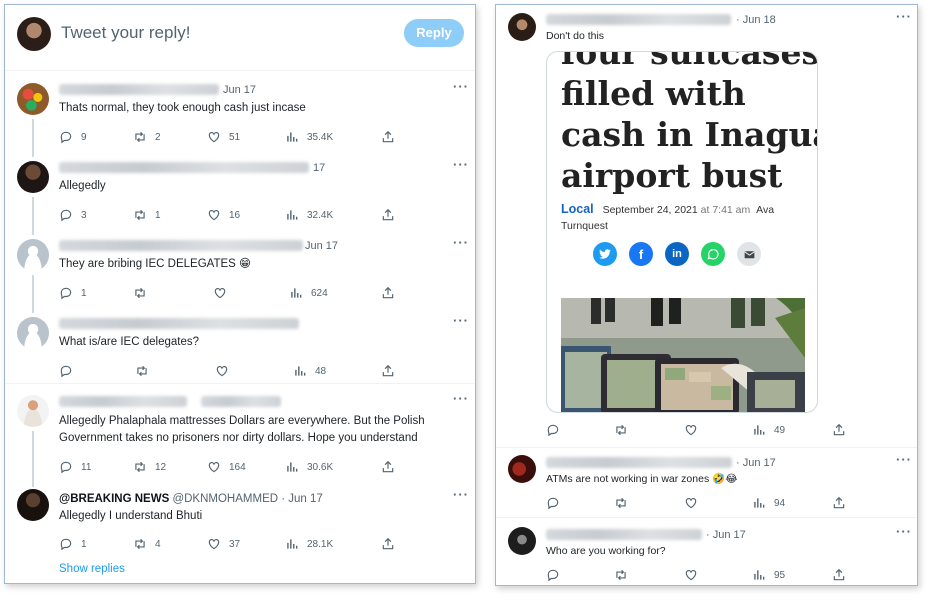 Image resolution: width=932 pixels, height=603 pixels. I want to click on linkedin-share-icon: in, so click(677, 254).